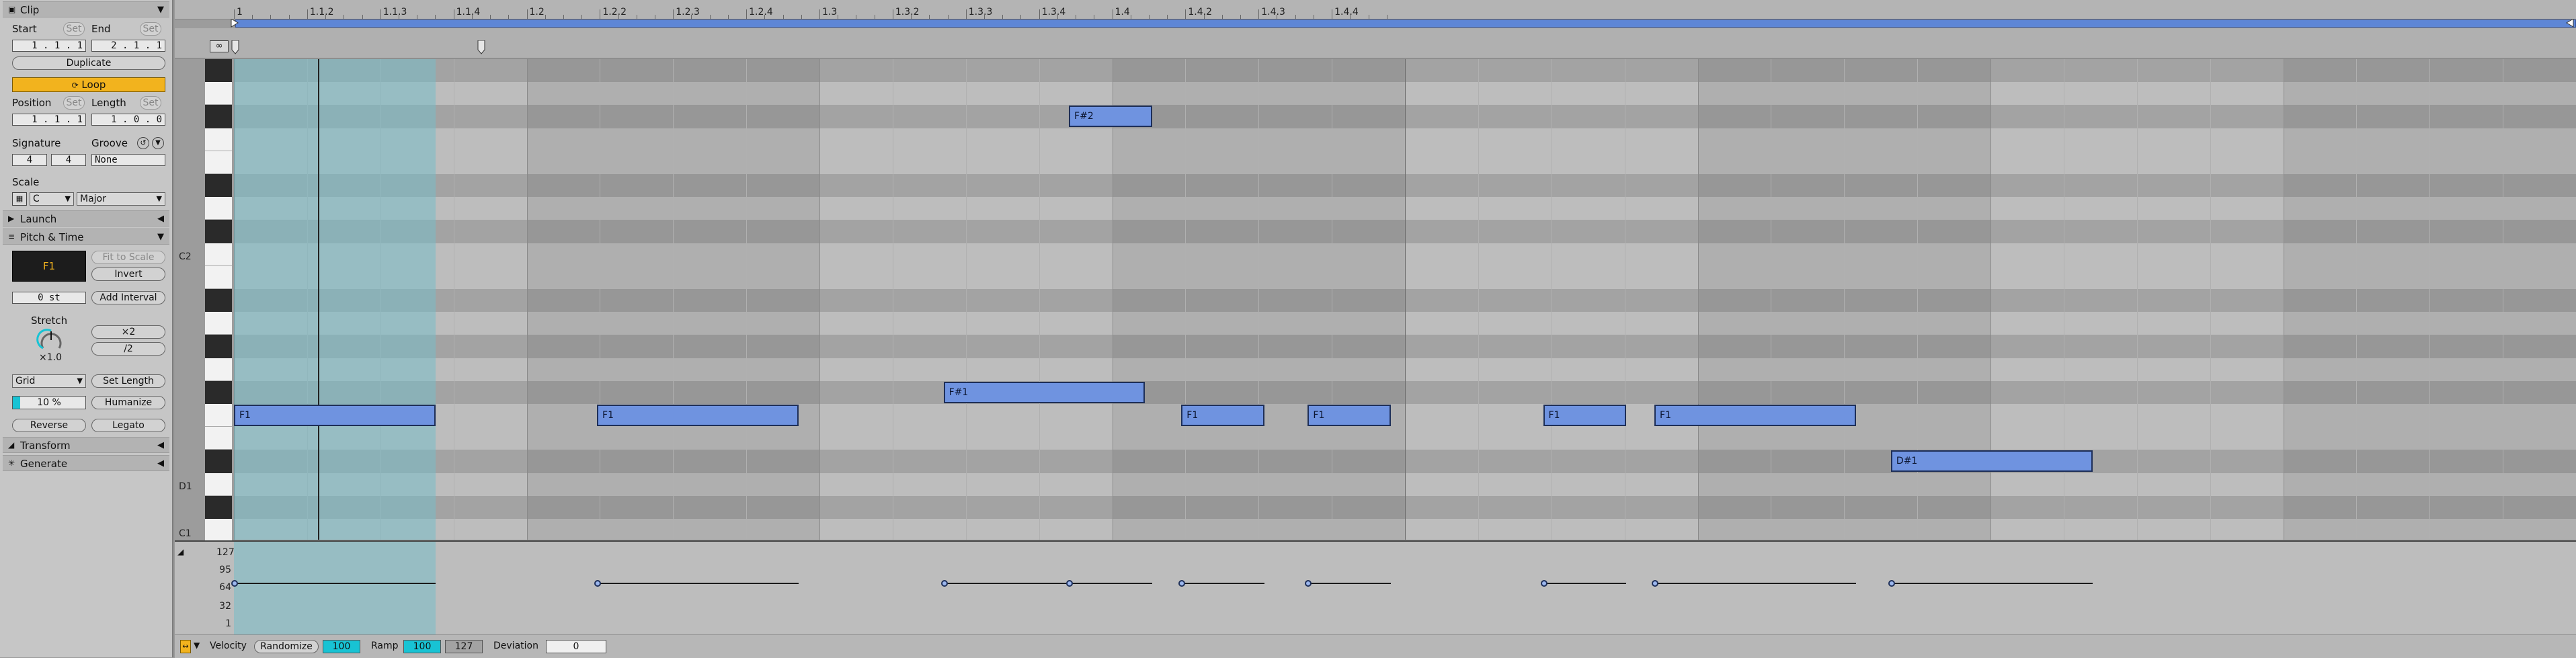 The height and width of the screenshot is (658, 2576). I want to click on semitone-field: 0 st, so click(49, 298).